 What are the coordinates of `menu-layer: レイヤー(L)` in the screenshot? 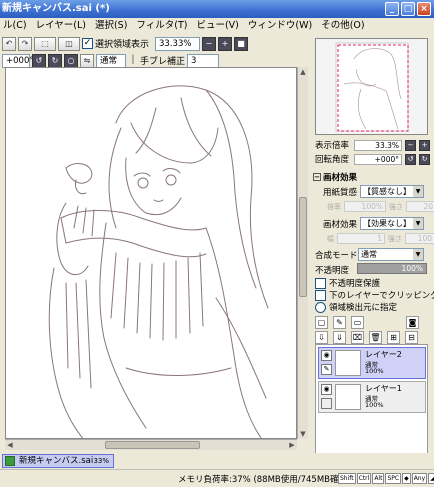 It's located at (62, 26).